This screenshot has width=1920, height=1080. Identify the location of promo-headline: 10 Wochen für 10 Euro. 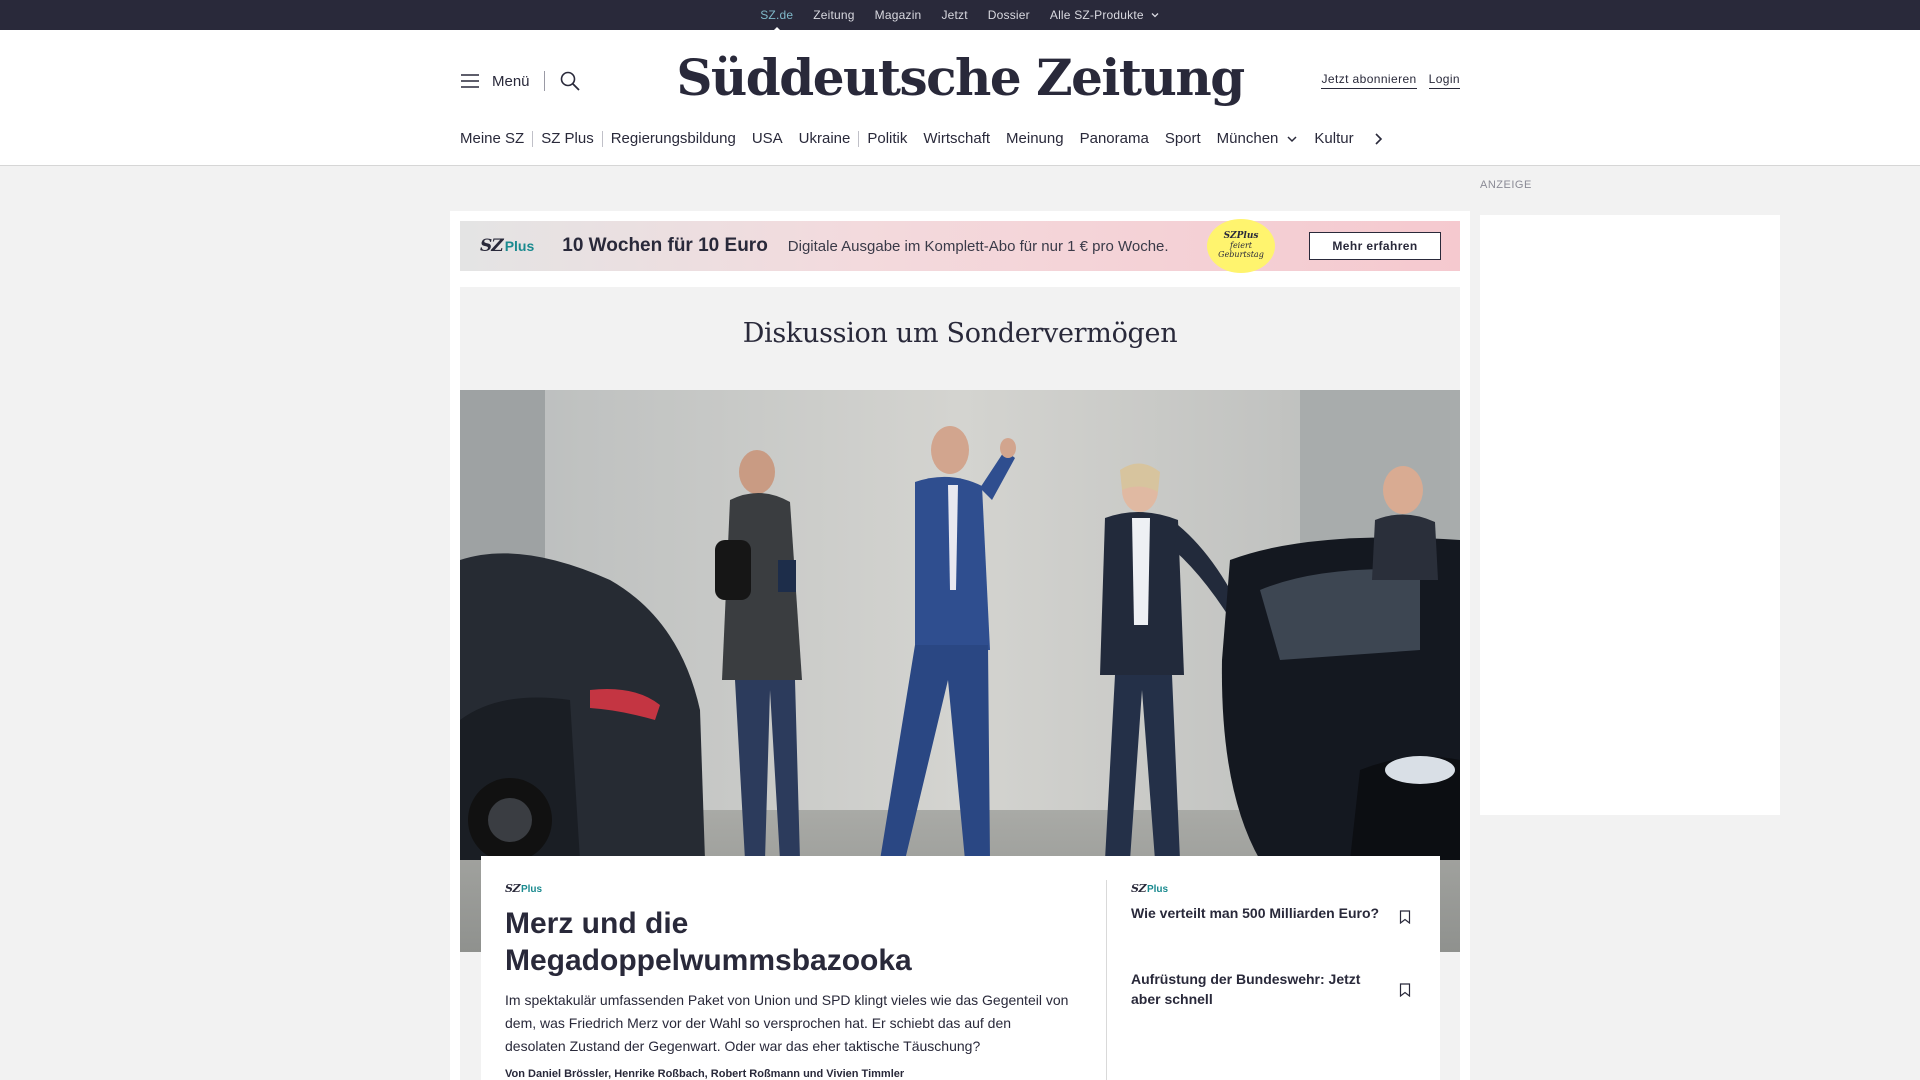
(665, 245).